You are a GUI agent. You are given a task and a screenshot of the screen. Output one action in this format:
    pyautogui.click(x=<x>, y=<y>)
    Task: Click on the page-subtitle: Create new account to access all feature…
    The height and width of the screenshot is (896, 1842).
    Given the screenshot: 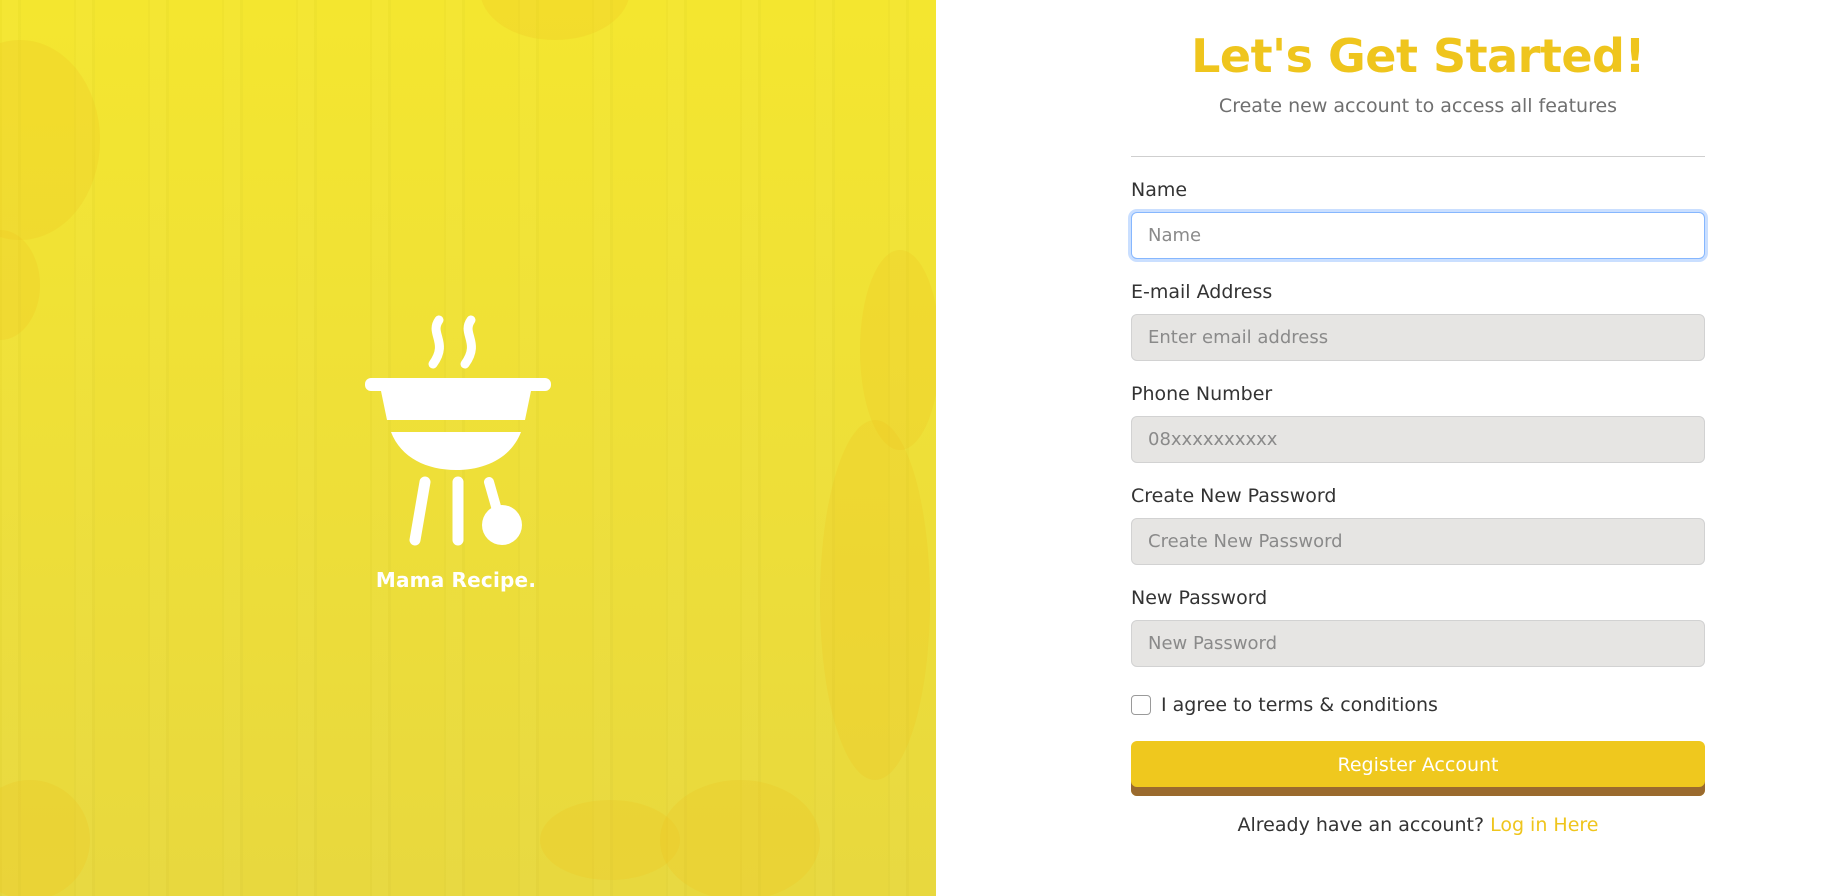 What is the action you would take?
    pyautogui.click(x=1418, y=106)
    